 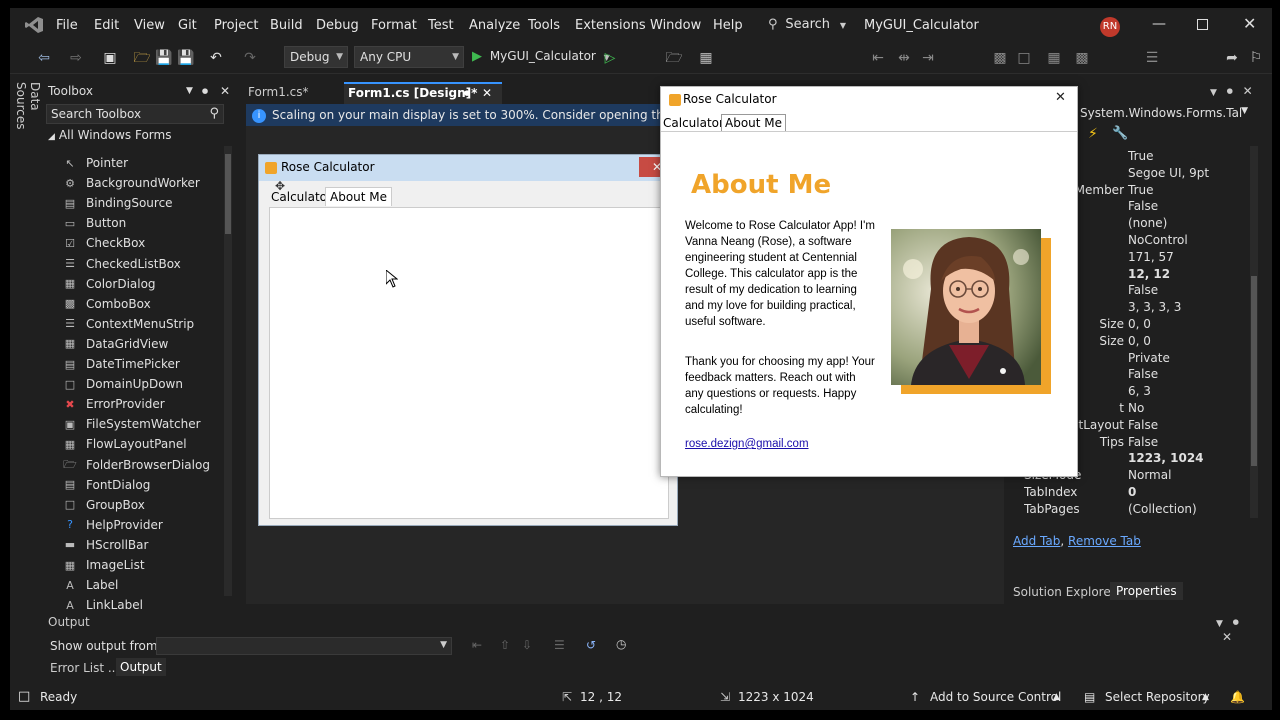 I want to click on forward-icon: ⇨, so click(x=76, y=58).